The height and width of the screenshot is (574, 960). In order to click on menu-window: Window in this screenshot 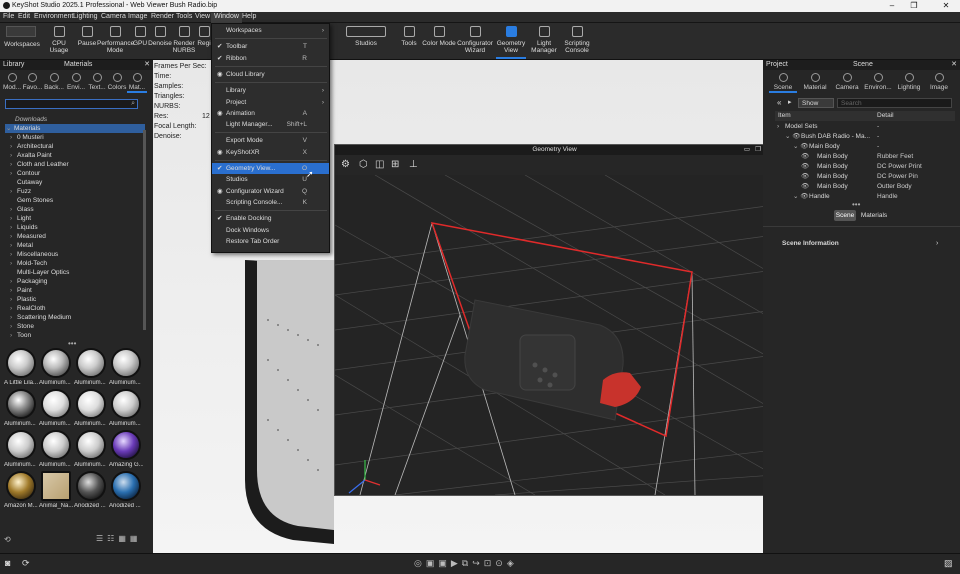, I will do `click(226, 18)`.